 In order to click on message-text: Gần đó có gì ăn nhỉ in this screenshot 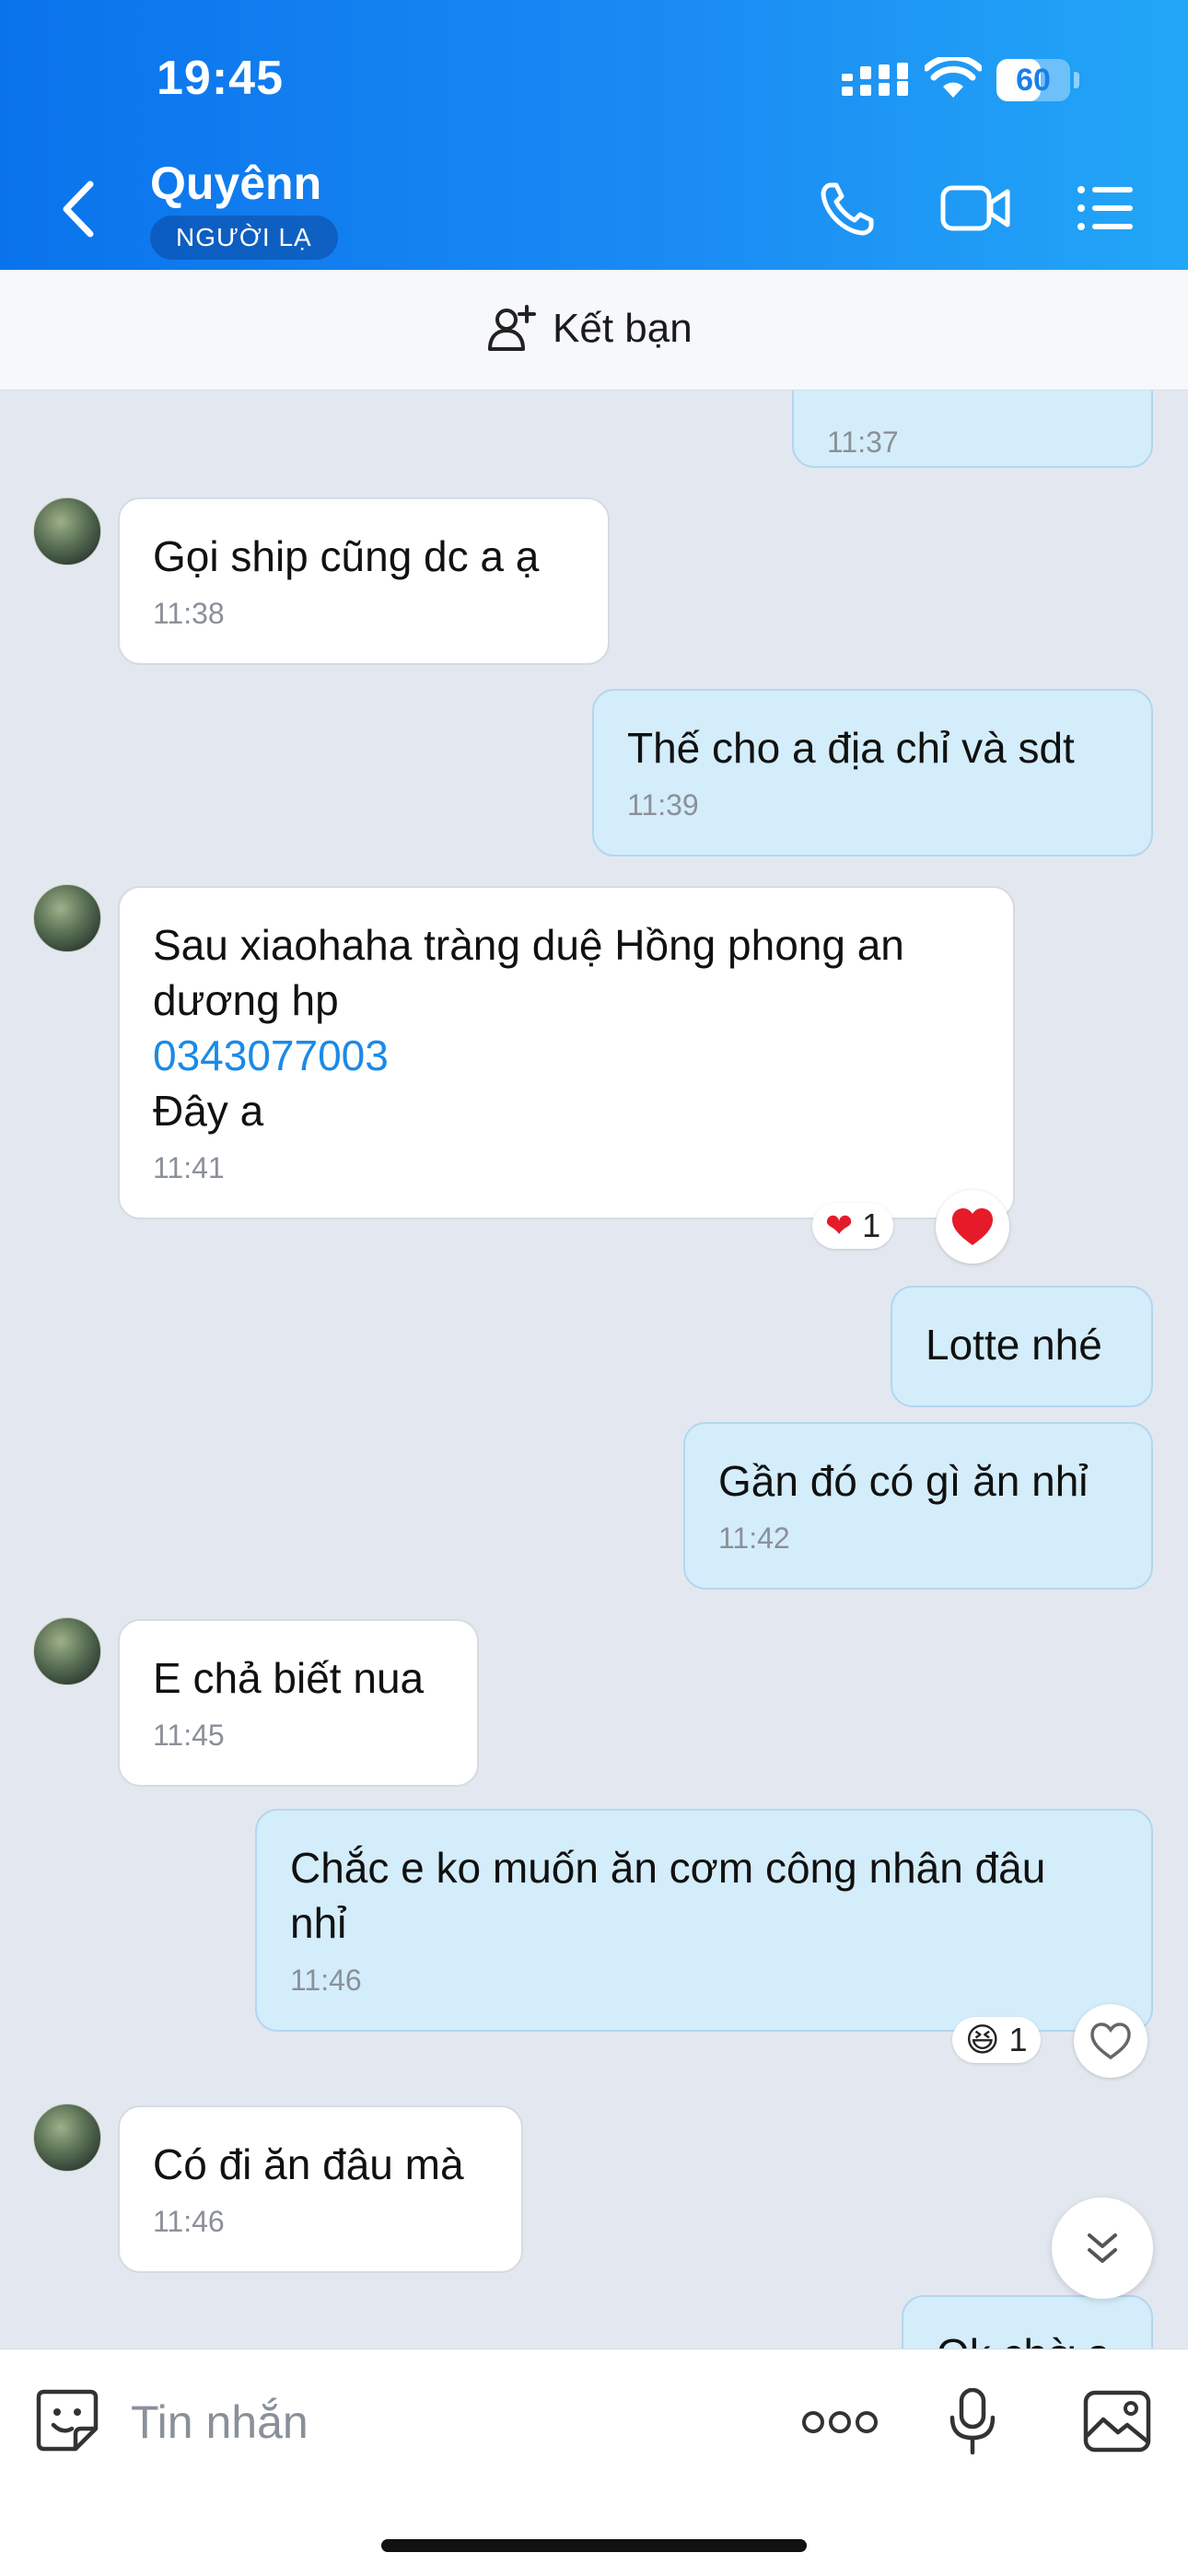, I will do `click(903, 1481)`.